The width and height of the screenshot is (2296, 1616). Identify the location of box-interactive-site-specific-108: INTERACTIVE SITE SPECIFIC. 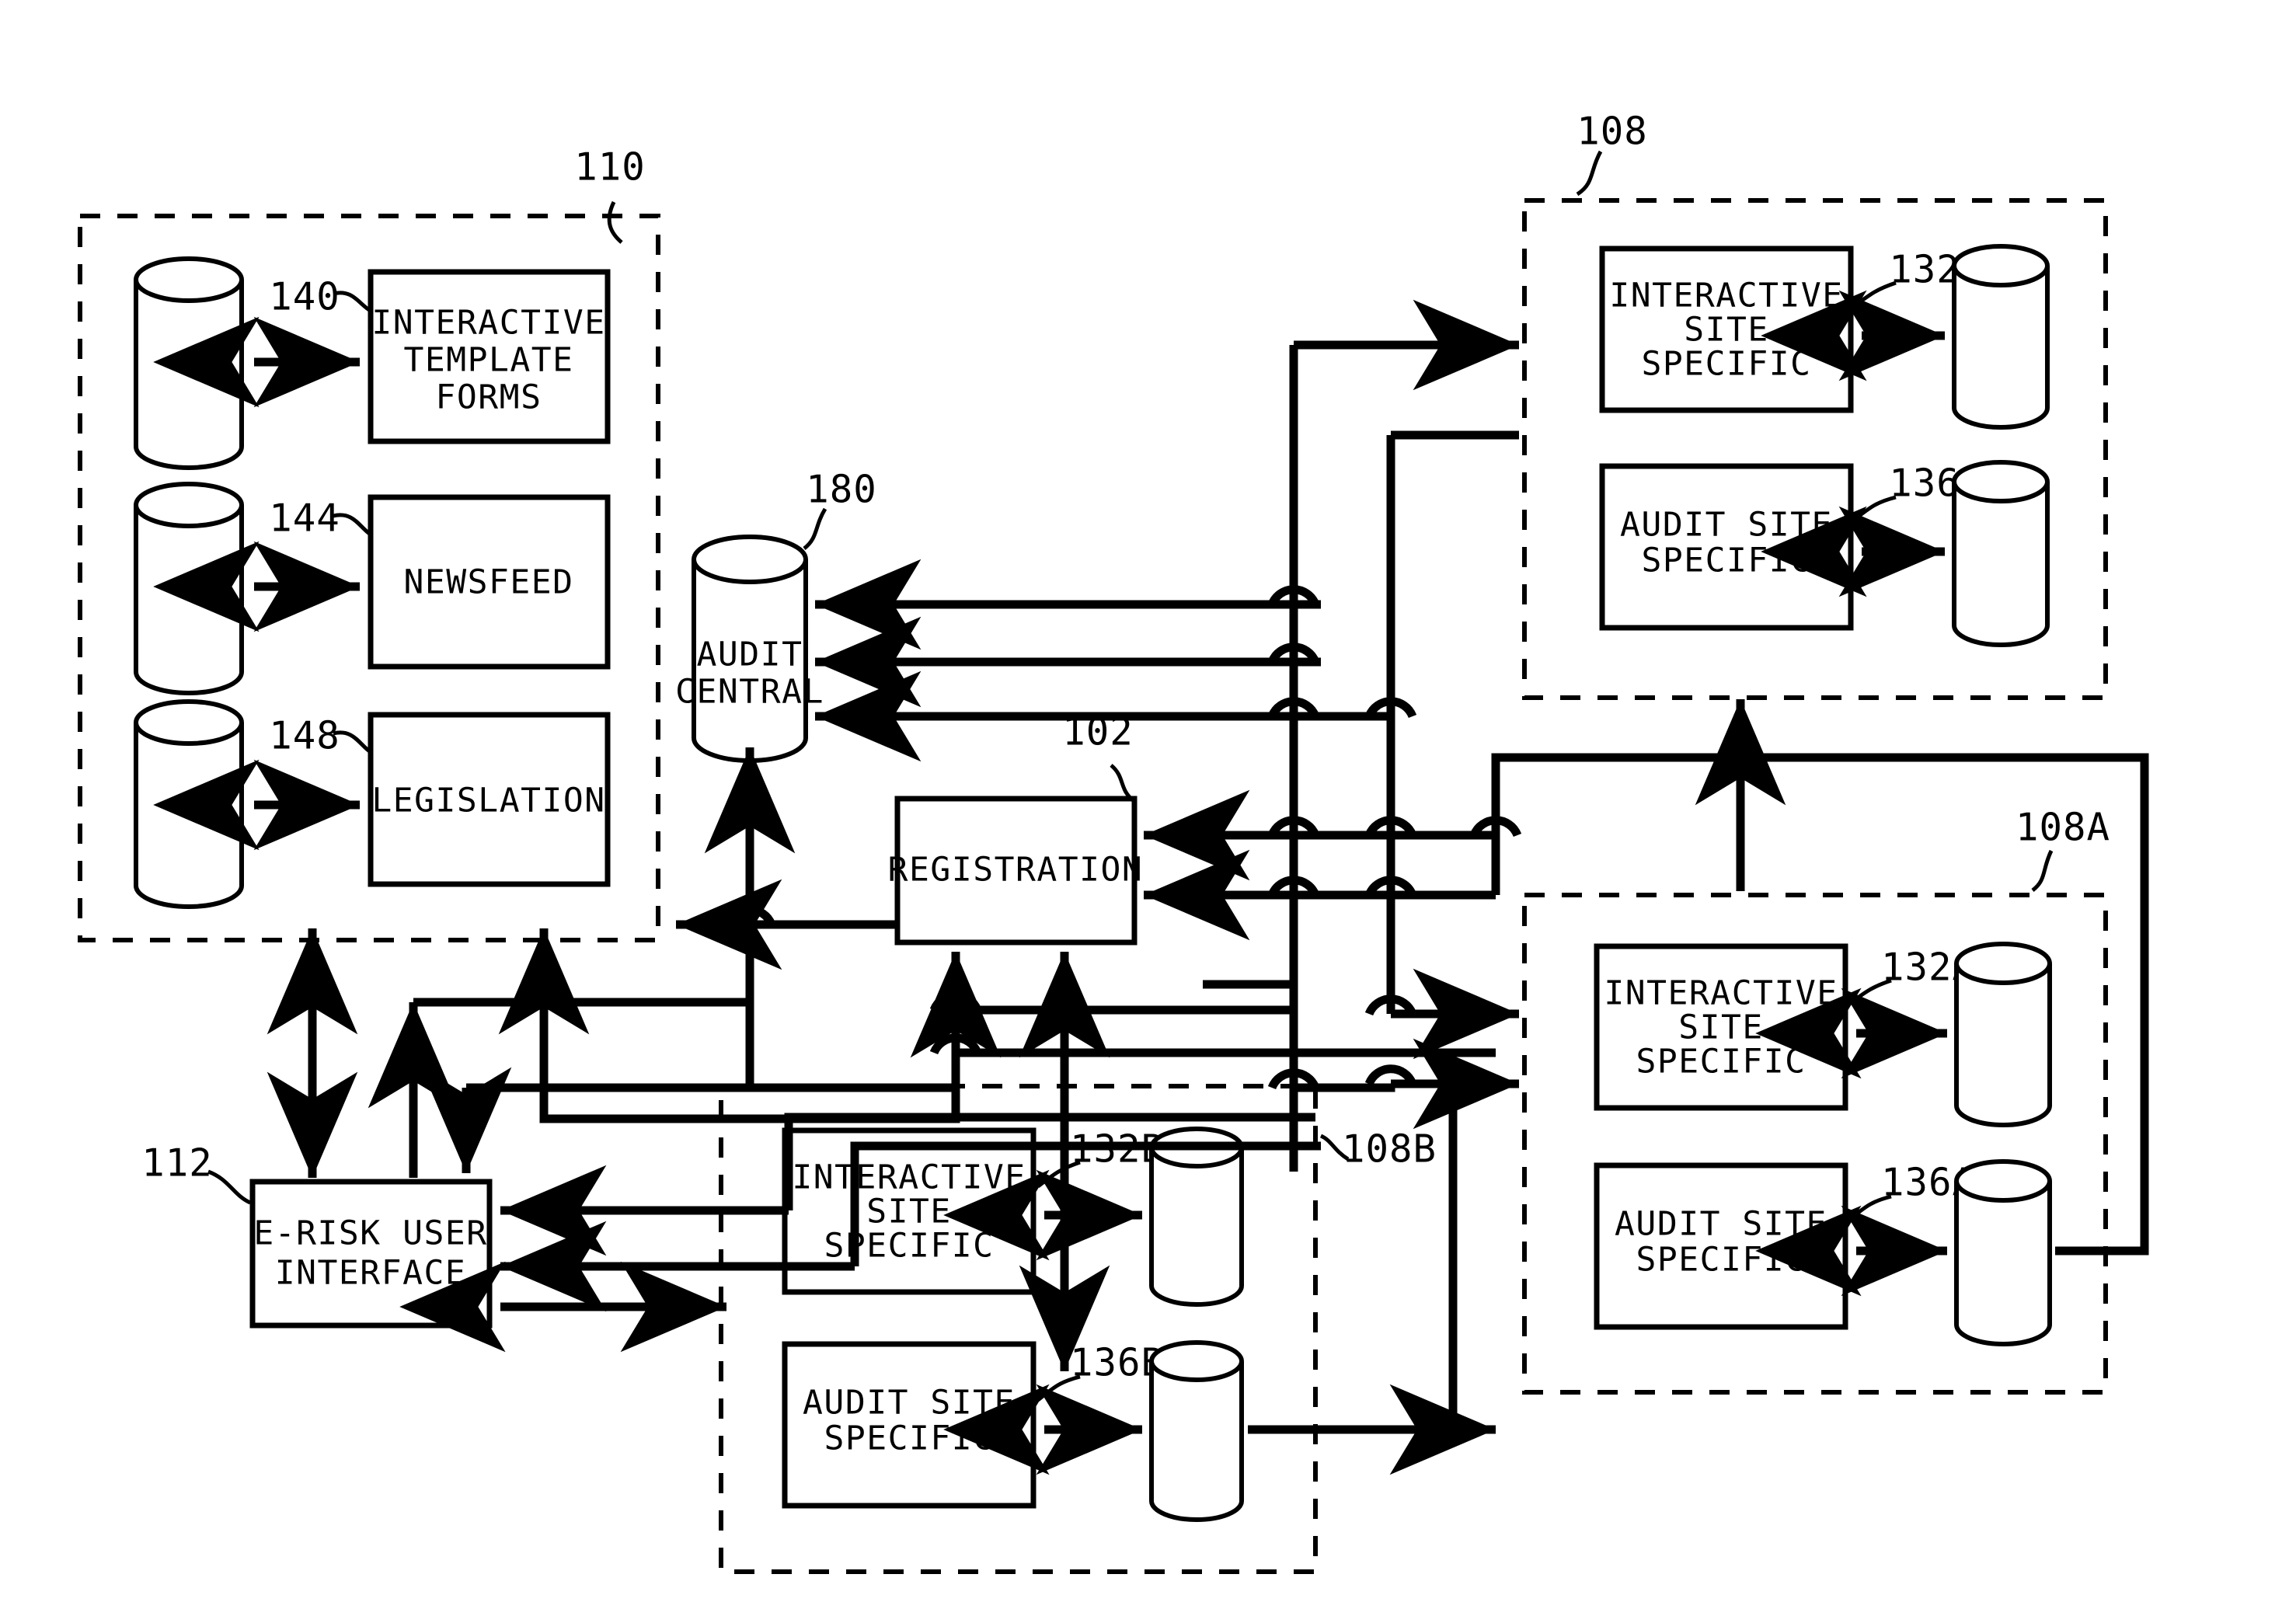
(1726, 329).